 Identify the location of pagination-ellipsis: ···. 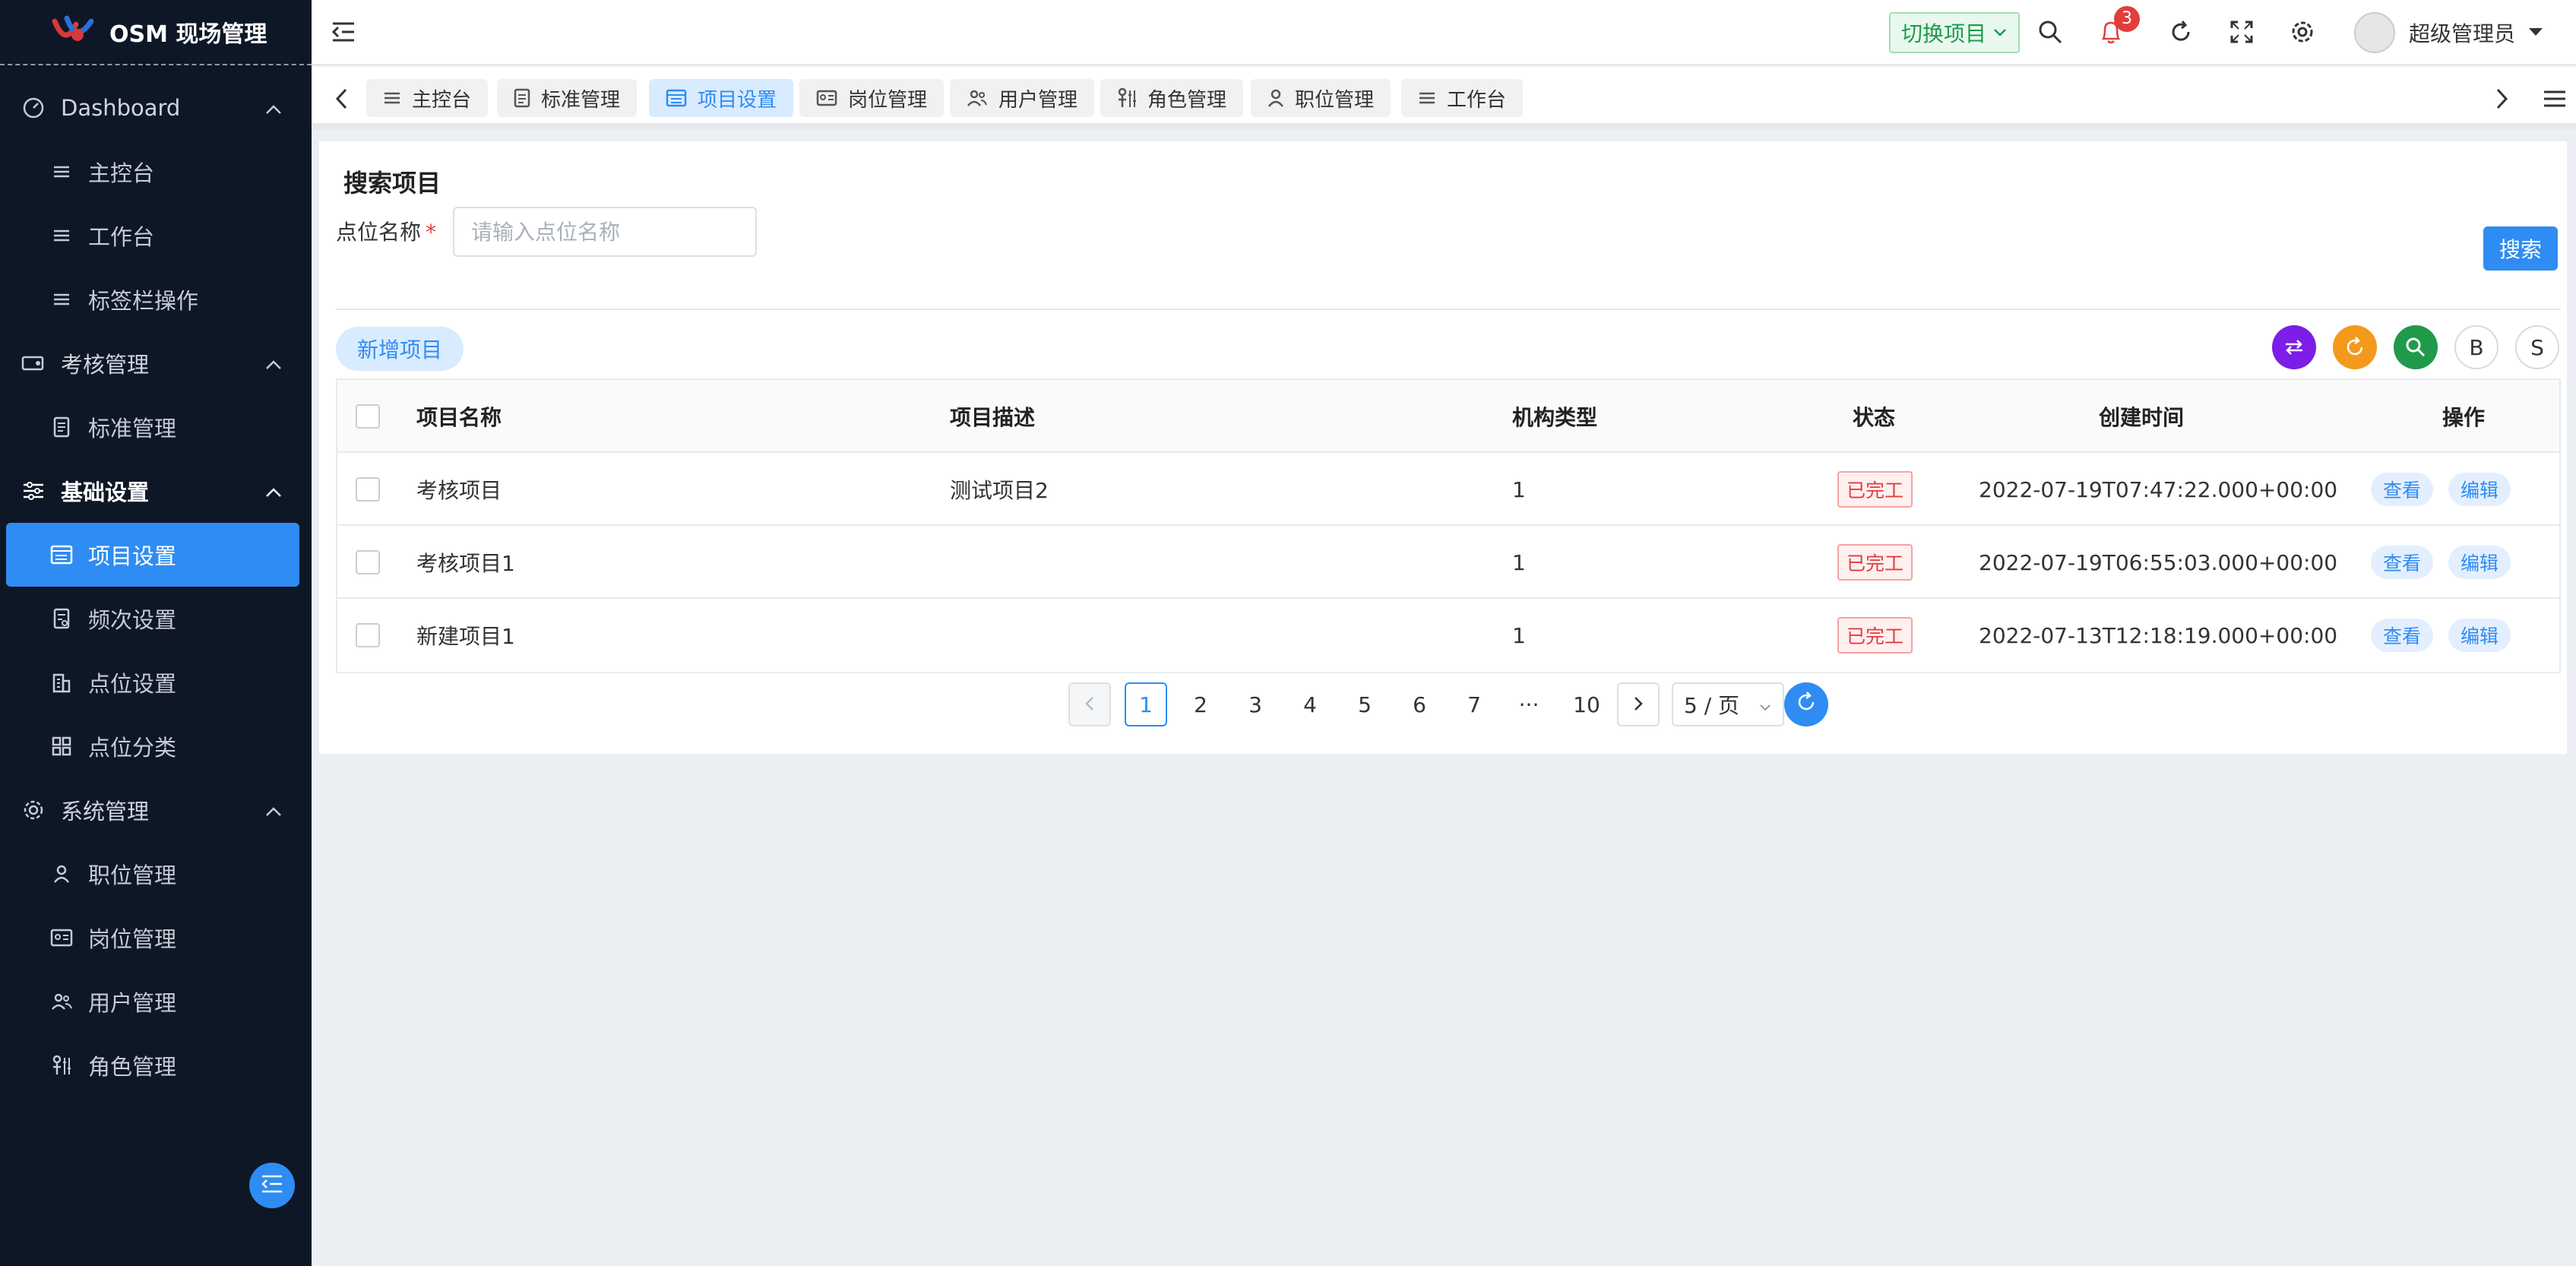
(1529, 704).